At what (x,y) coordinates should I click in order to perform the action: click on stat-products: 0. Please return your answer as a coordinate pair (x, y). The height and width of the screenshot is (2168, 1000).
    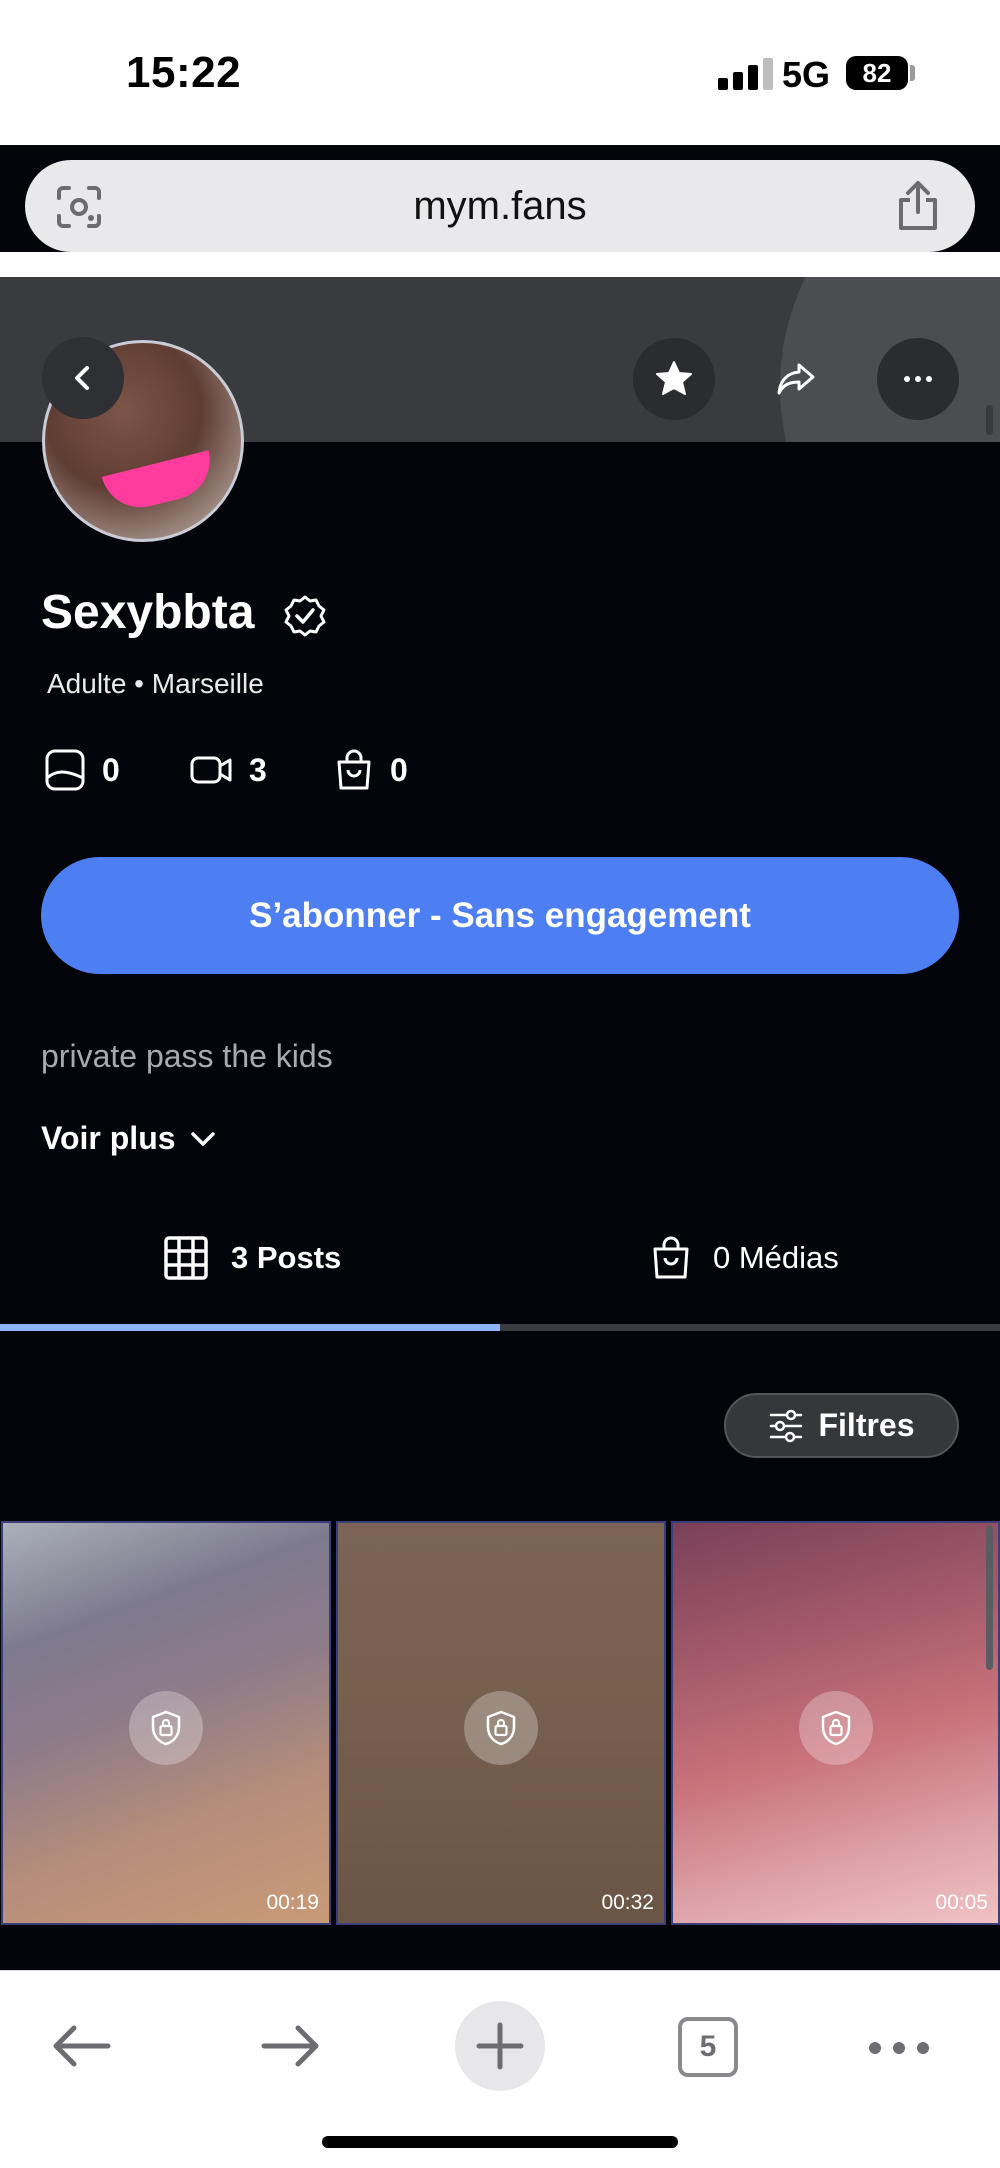
    Looking at the image, I should click on (371, 770).